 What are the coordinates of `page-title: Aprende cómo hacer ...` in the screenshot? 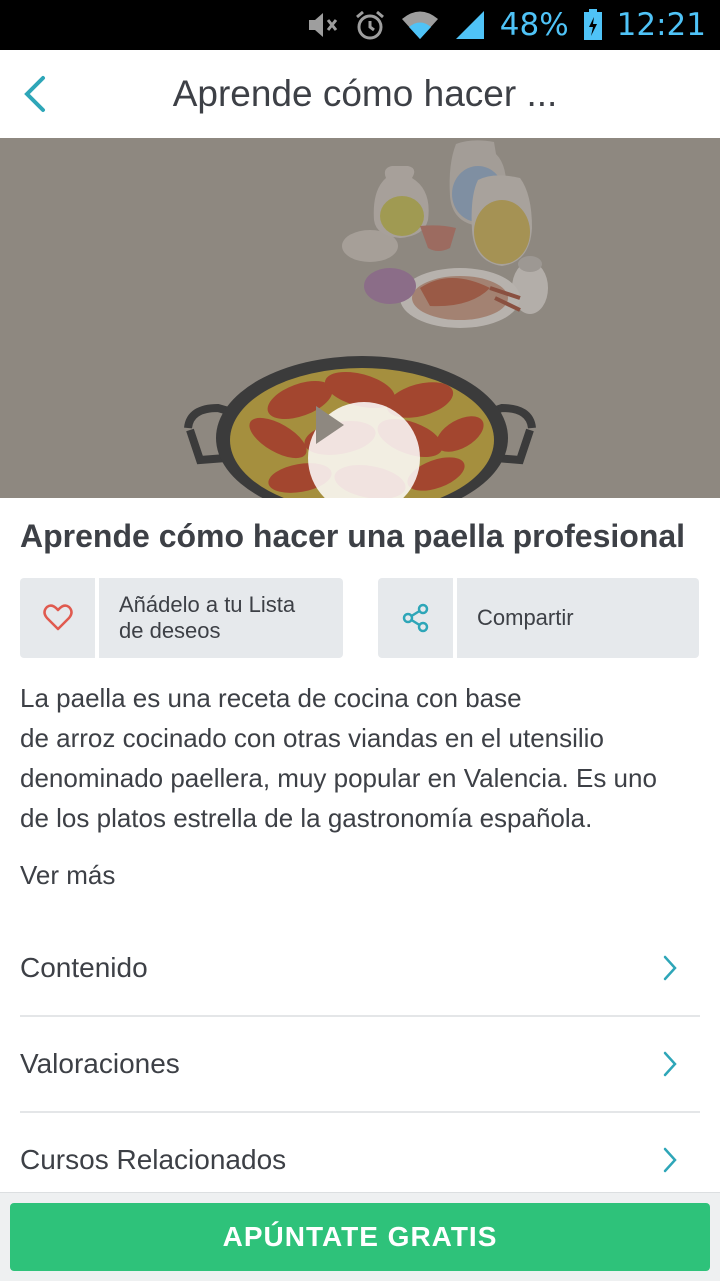 It's located at (365, 93).